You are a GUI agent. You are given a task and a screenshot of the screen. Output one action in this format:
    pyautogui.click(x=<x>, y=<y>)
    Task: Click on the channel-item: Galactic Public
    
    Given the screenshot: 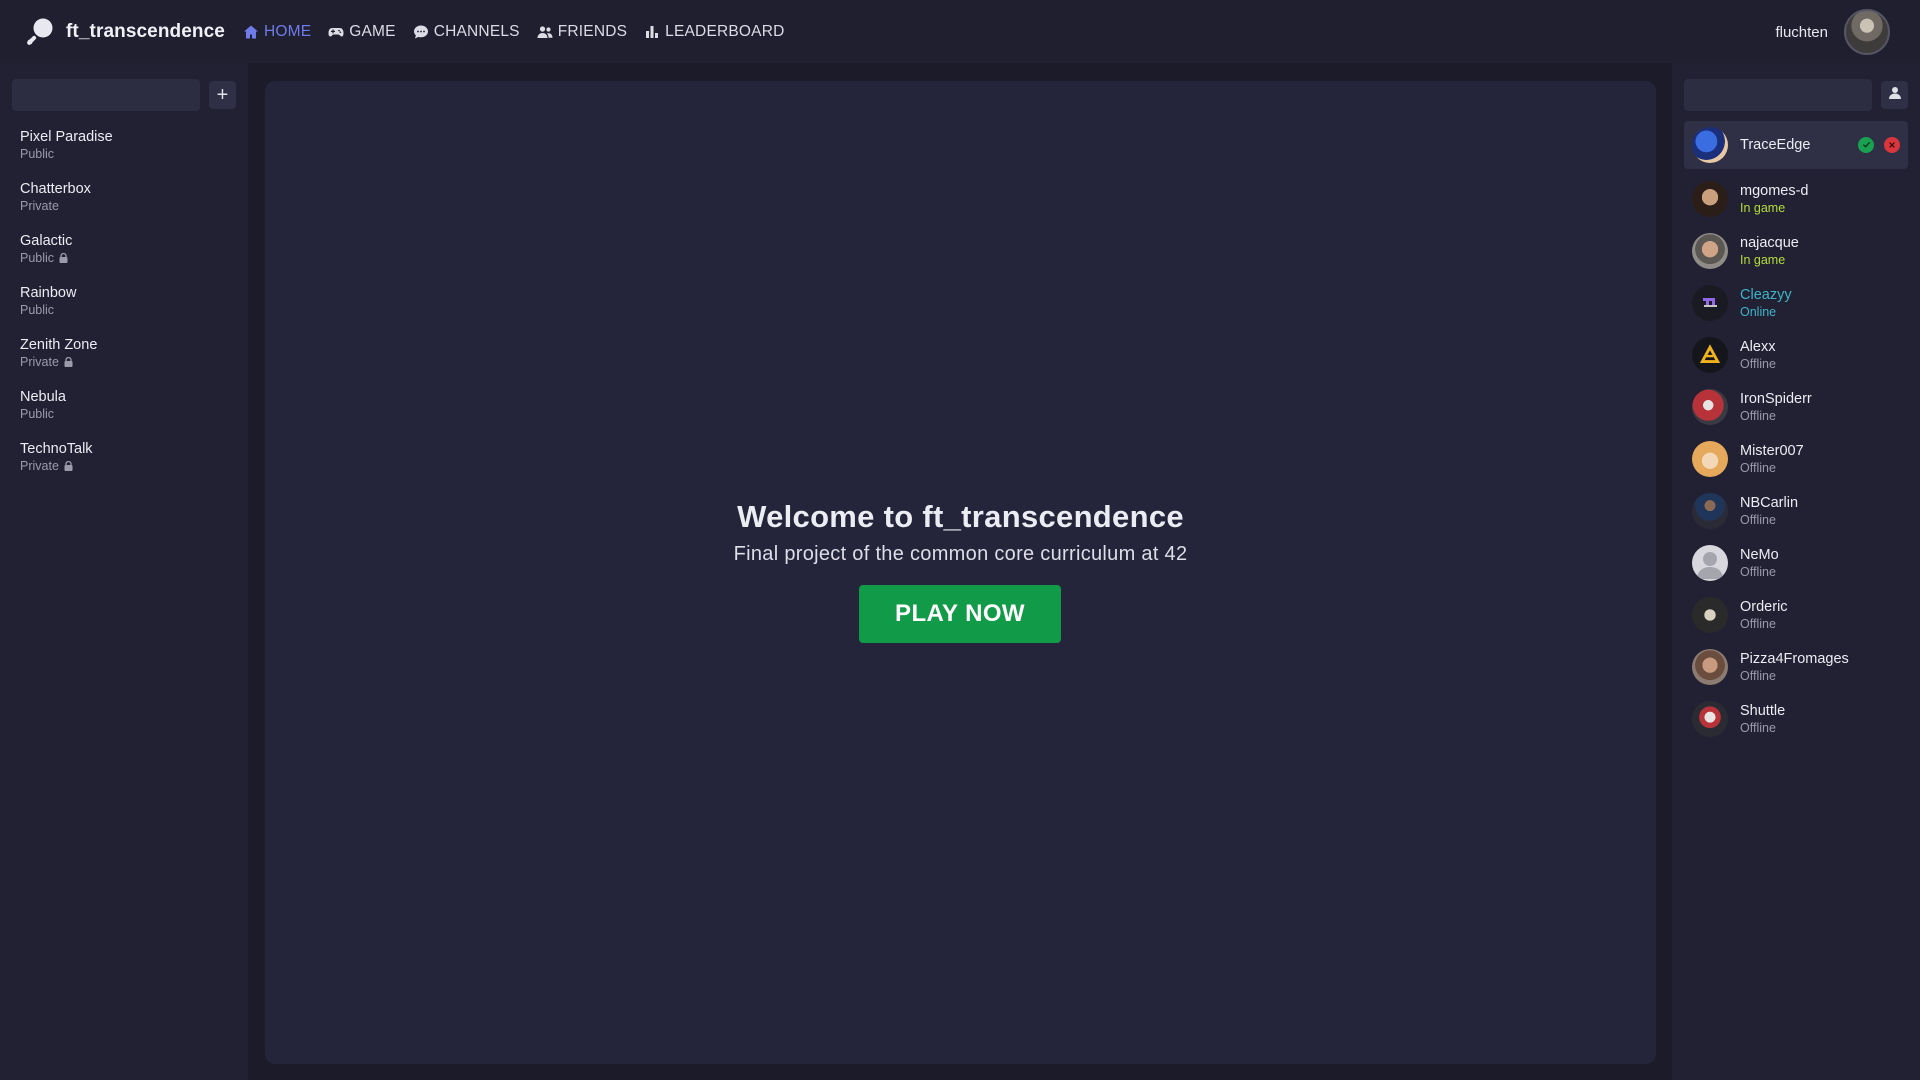 What is the action you would take?
    pyautogui.click(x=66, y=258)
    